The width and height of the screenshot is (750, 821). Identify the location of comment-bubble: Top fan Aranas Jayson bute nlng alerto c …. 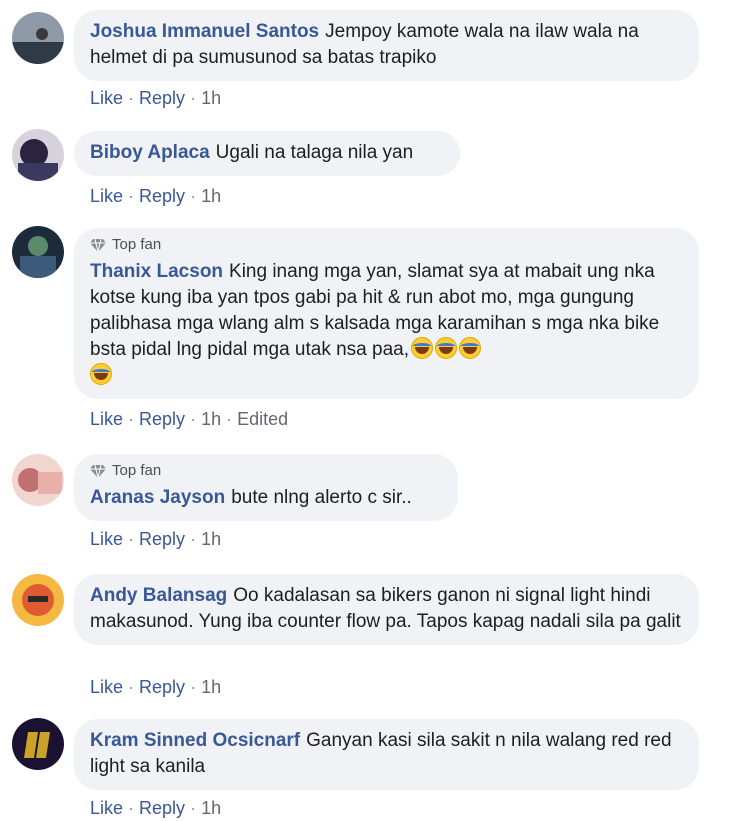
(266, 487).